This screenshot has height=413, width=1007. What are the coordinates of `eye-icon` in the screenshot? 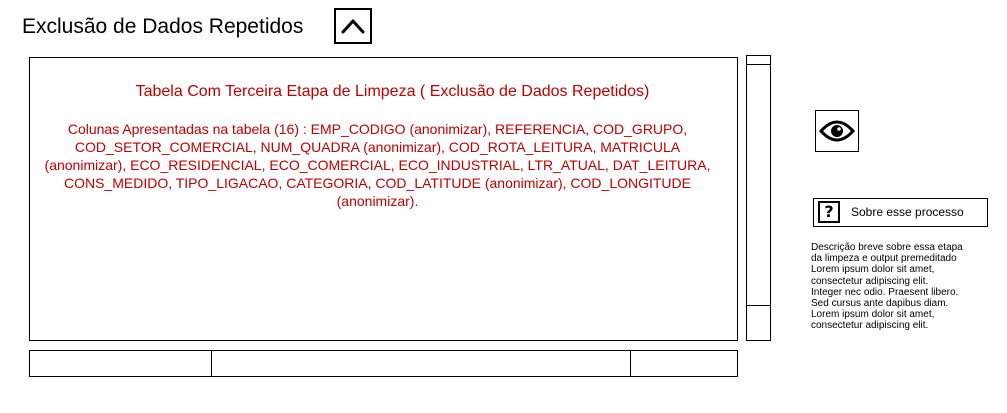 It's located at (837, 131).